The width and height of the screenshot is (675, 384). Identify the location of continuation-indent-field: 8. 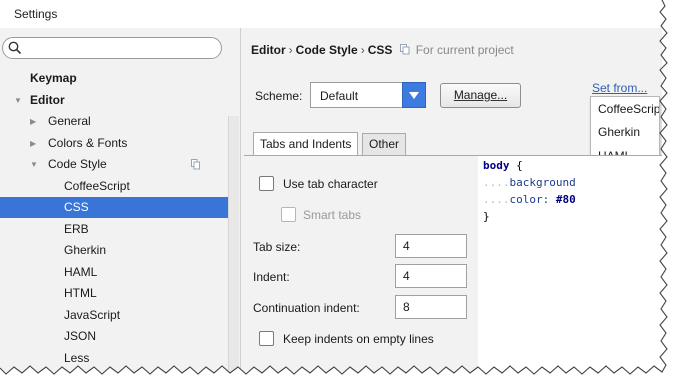
(431, 307).